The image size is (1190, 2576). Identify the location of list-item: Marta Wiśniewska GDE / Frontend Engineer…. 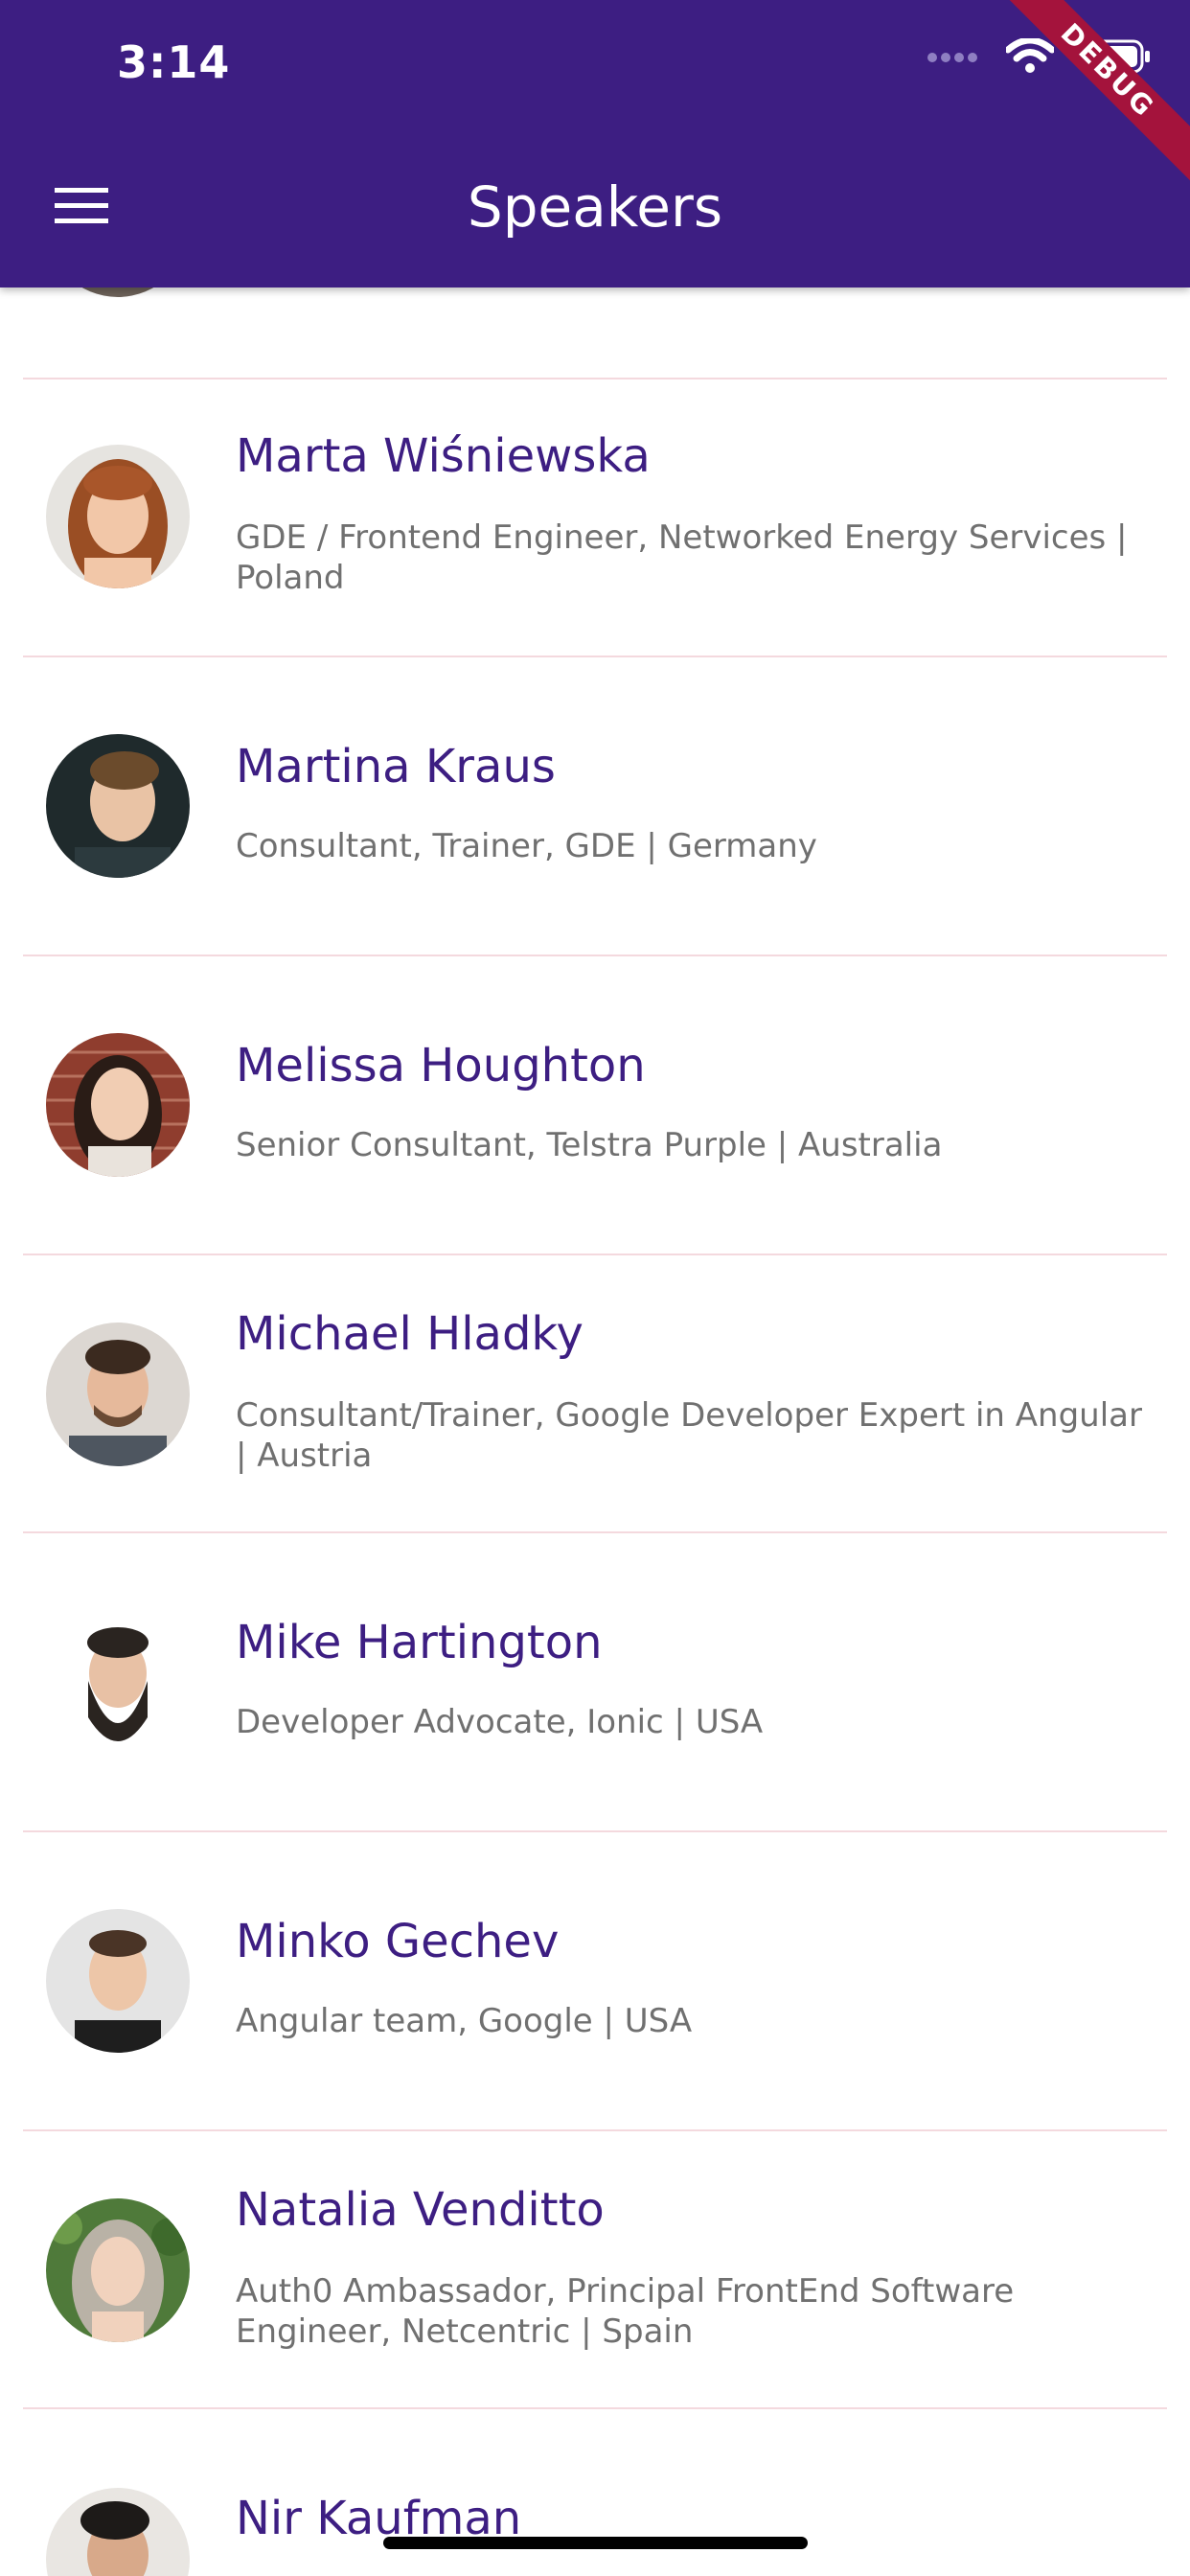
(595, 518).